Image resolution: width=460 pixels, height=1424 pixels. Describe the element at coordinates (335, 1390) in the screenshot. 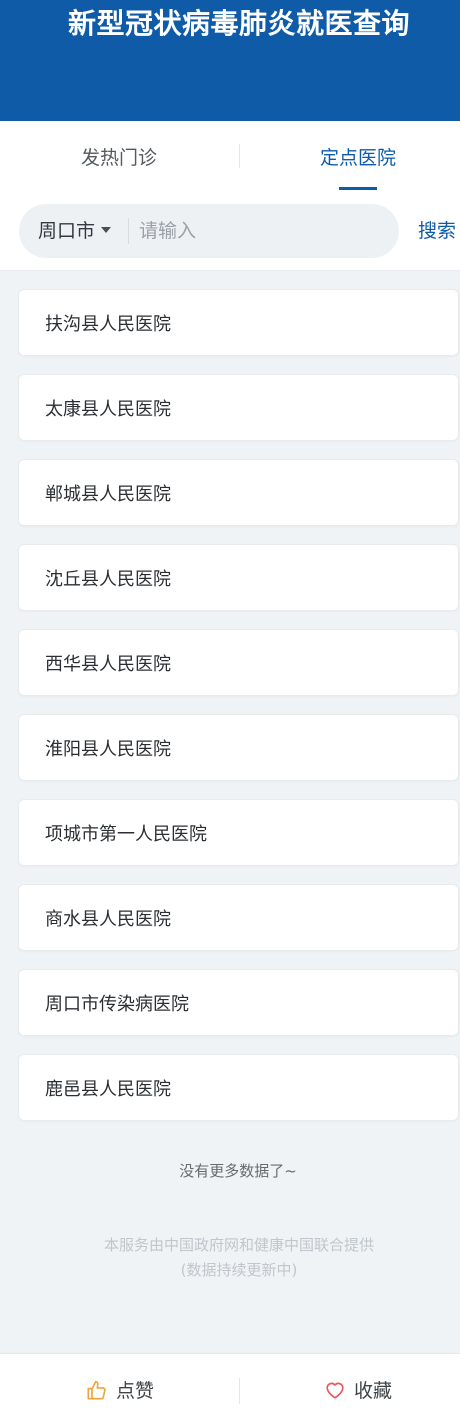

I see `heart-icon` at that location.